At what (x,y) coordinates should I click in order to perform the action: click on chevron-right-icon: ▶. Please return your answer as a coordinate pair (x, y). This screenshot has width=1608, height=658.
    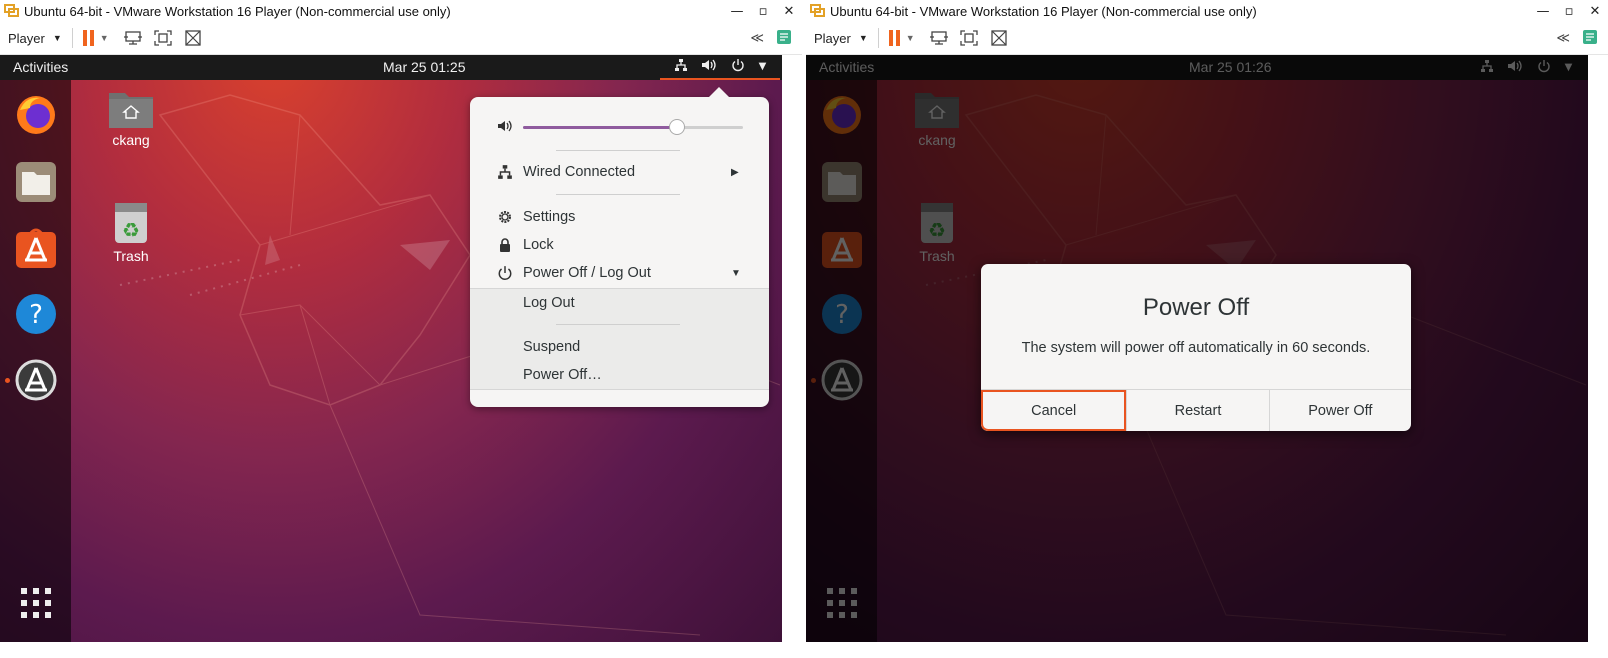
    Looking at the image, I should click on (735, 172).